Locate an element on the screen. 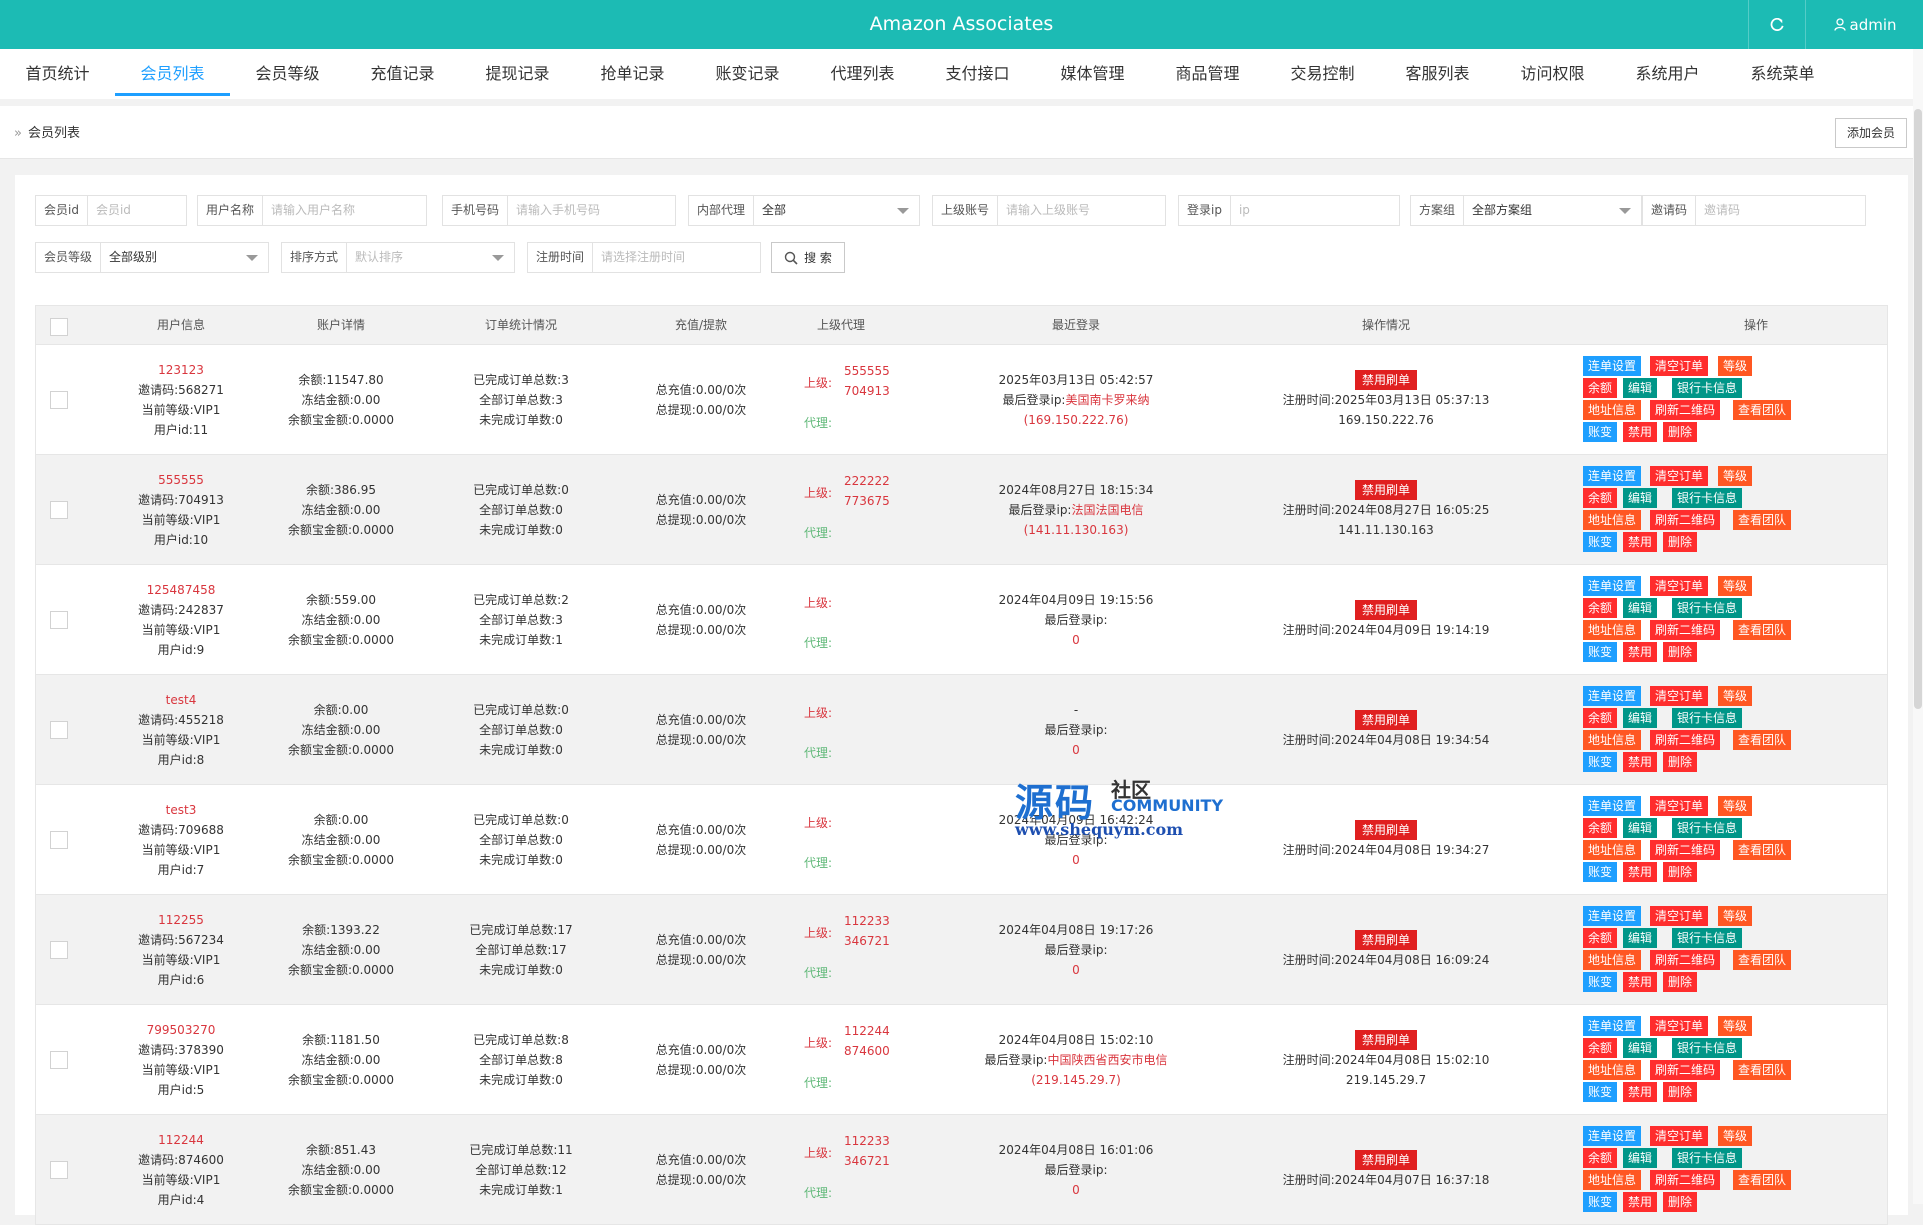 This screenshot has width=1923, height=1225. nav-tab: 媒体管理 is located at coordinates (1092, 74).